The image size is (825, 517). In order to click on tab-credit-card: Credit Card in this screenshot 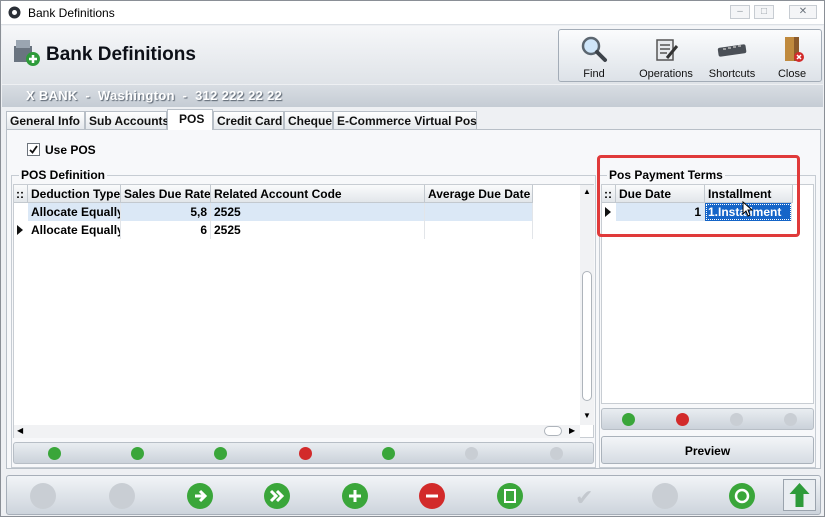, I will do `click(248, 120)`.